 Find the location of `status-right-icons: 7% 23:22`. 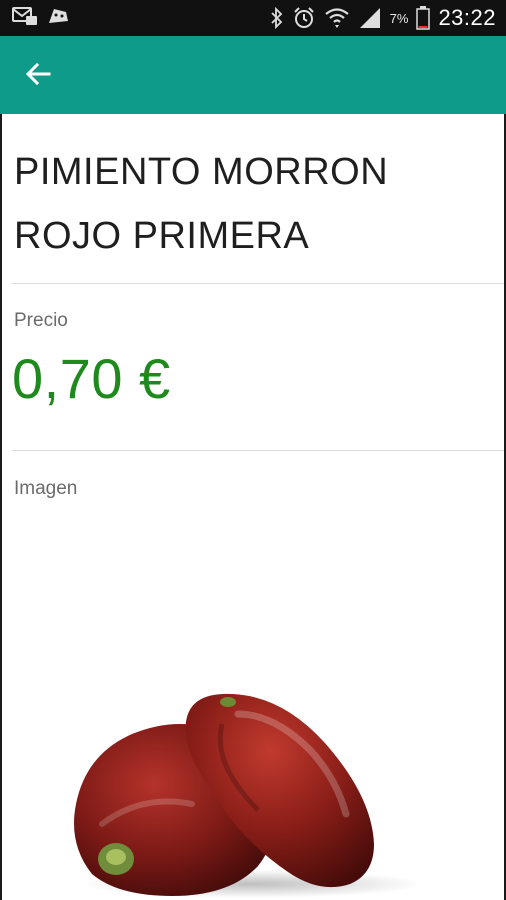

status-right-icons: 7% 23:22 is located at coordinates (383, 18).